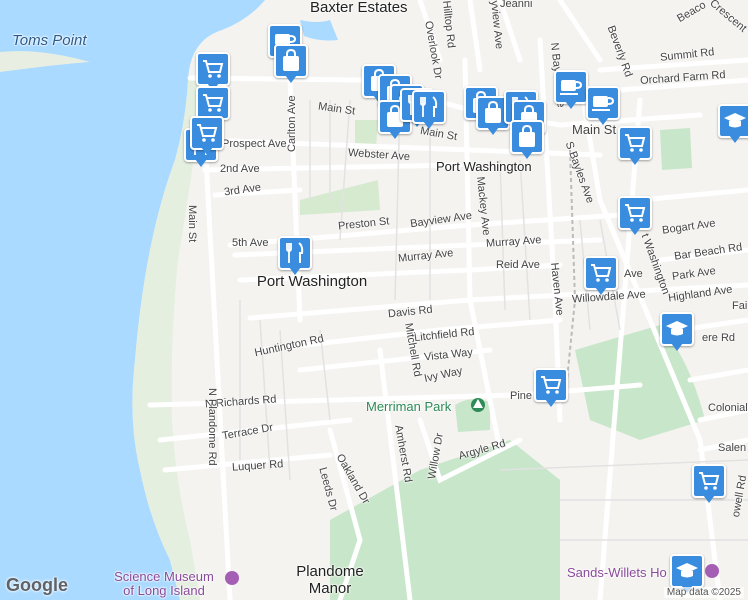 Image resolution: width=748 pixels, height=600 pixels. I want to click on street-label: Carlton Ave, so click(292, 123).